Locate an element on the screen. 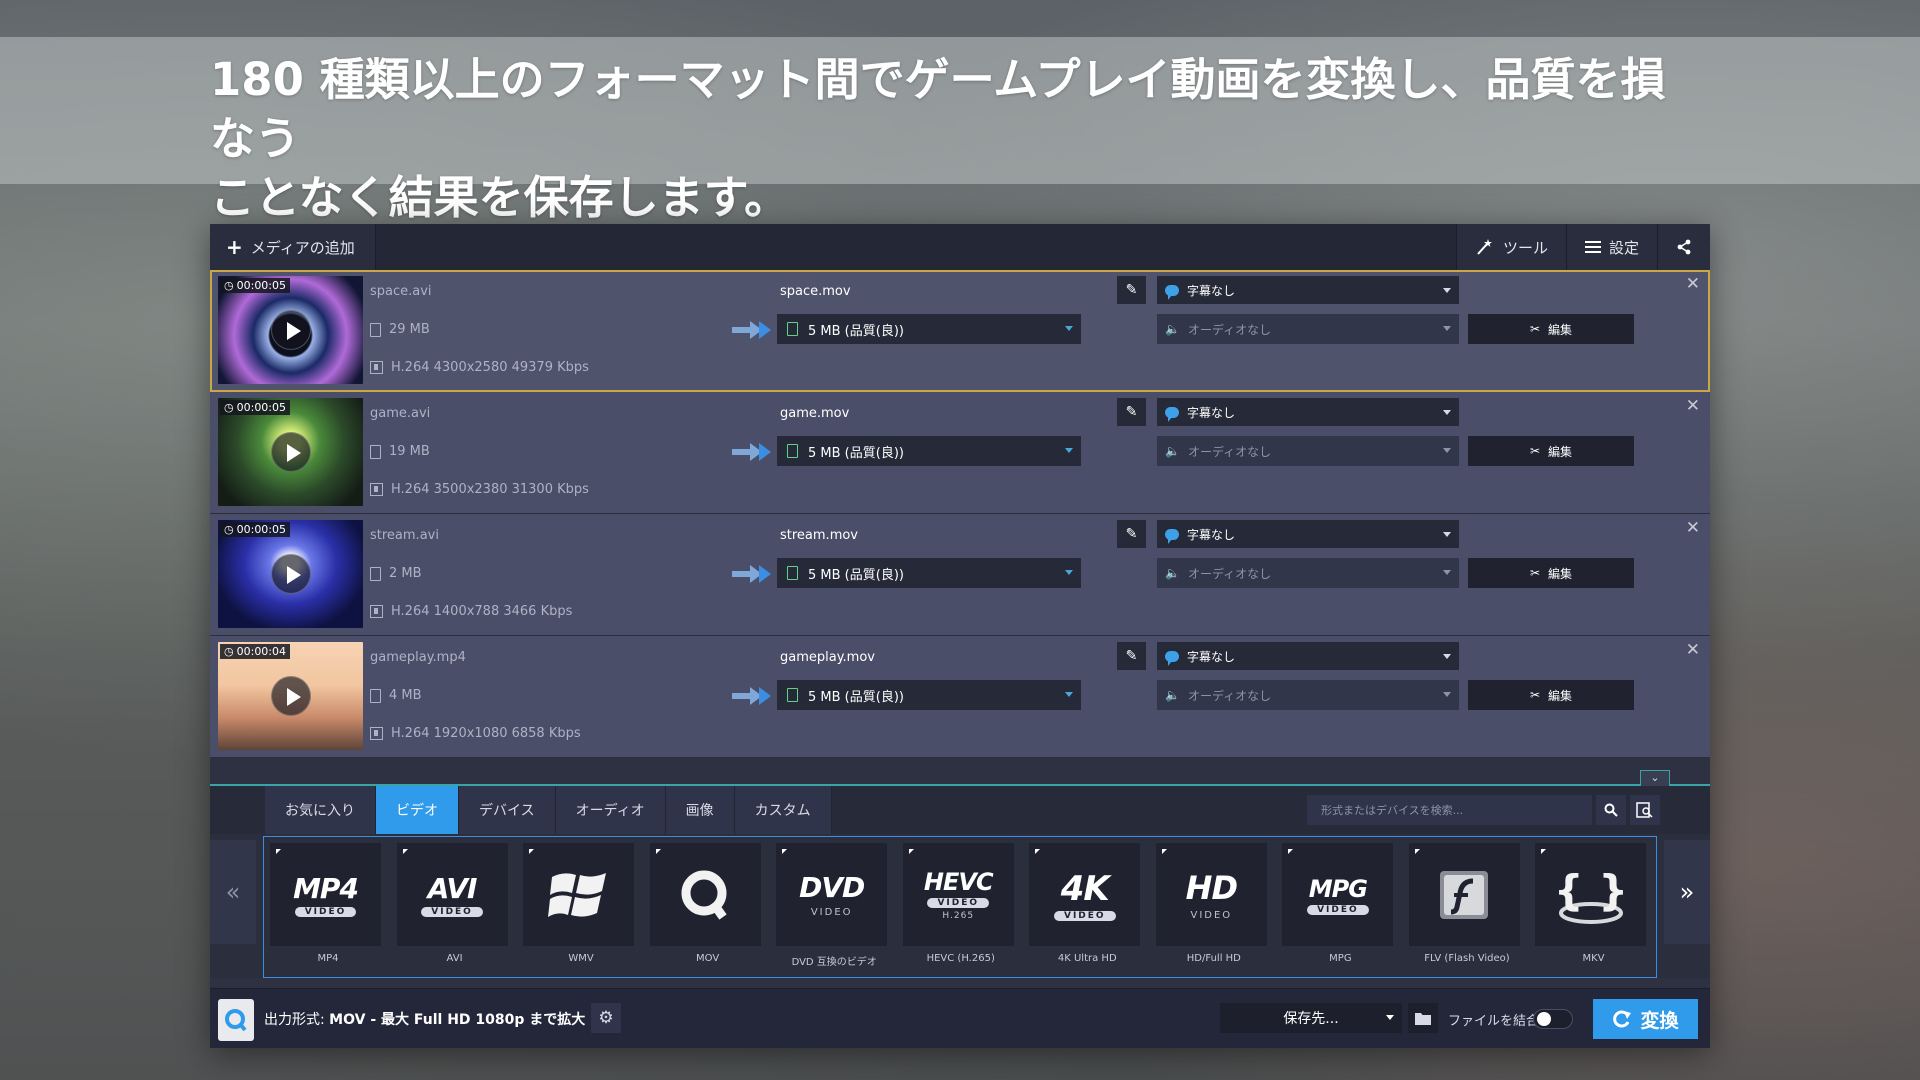 Image resolution: width=1920 pixels, height=1080 pixels. detect-device-button is located at coordinates (1645, 810).